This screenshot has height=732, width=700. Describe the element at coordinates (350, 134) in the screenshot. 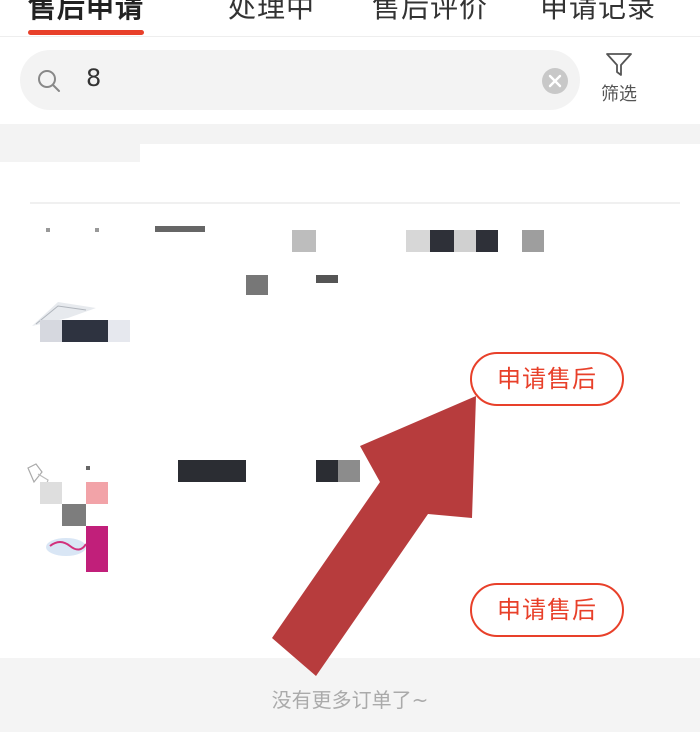

I see `section-gap` at that location.